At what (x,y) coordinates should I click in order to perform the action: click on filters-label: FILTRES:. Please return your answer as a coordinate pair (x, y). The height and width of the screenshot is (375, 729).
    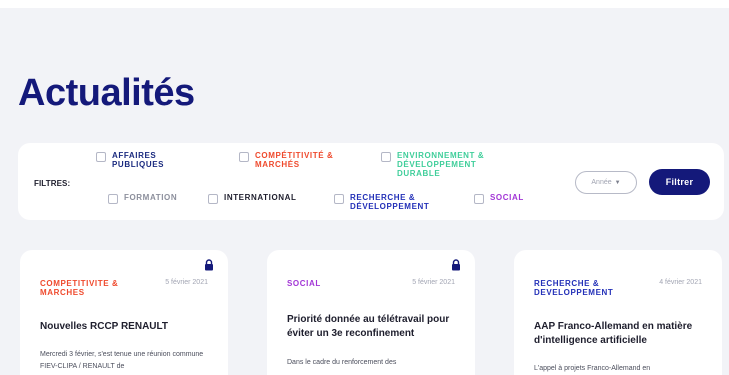
    Looking at the image, I should click on (52, 183).